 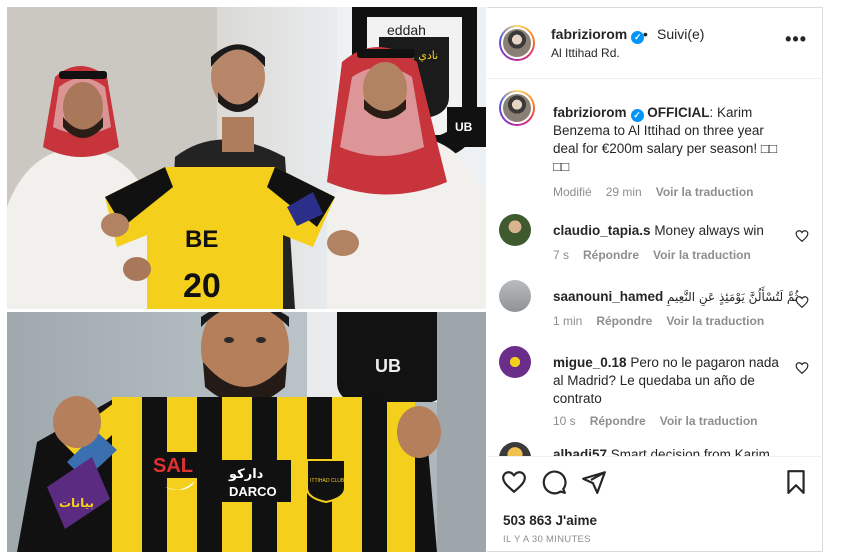 I want to click on banner-text: eddah, so click(x=406, y=30).